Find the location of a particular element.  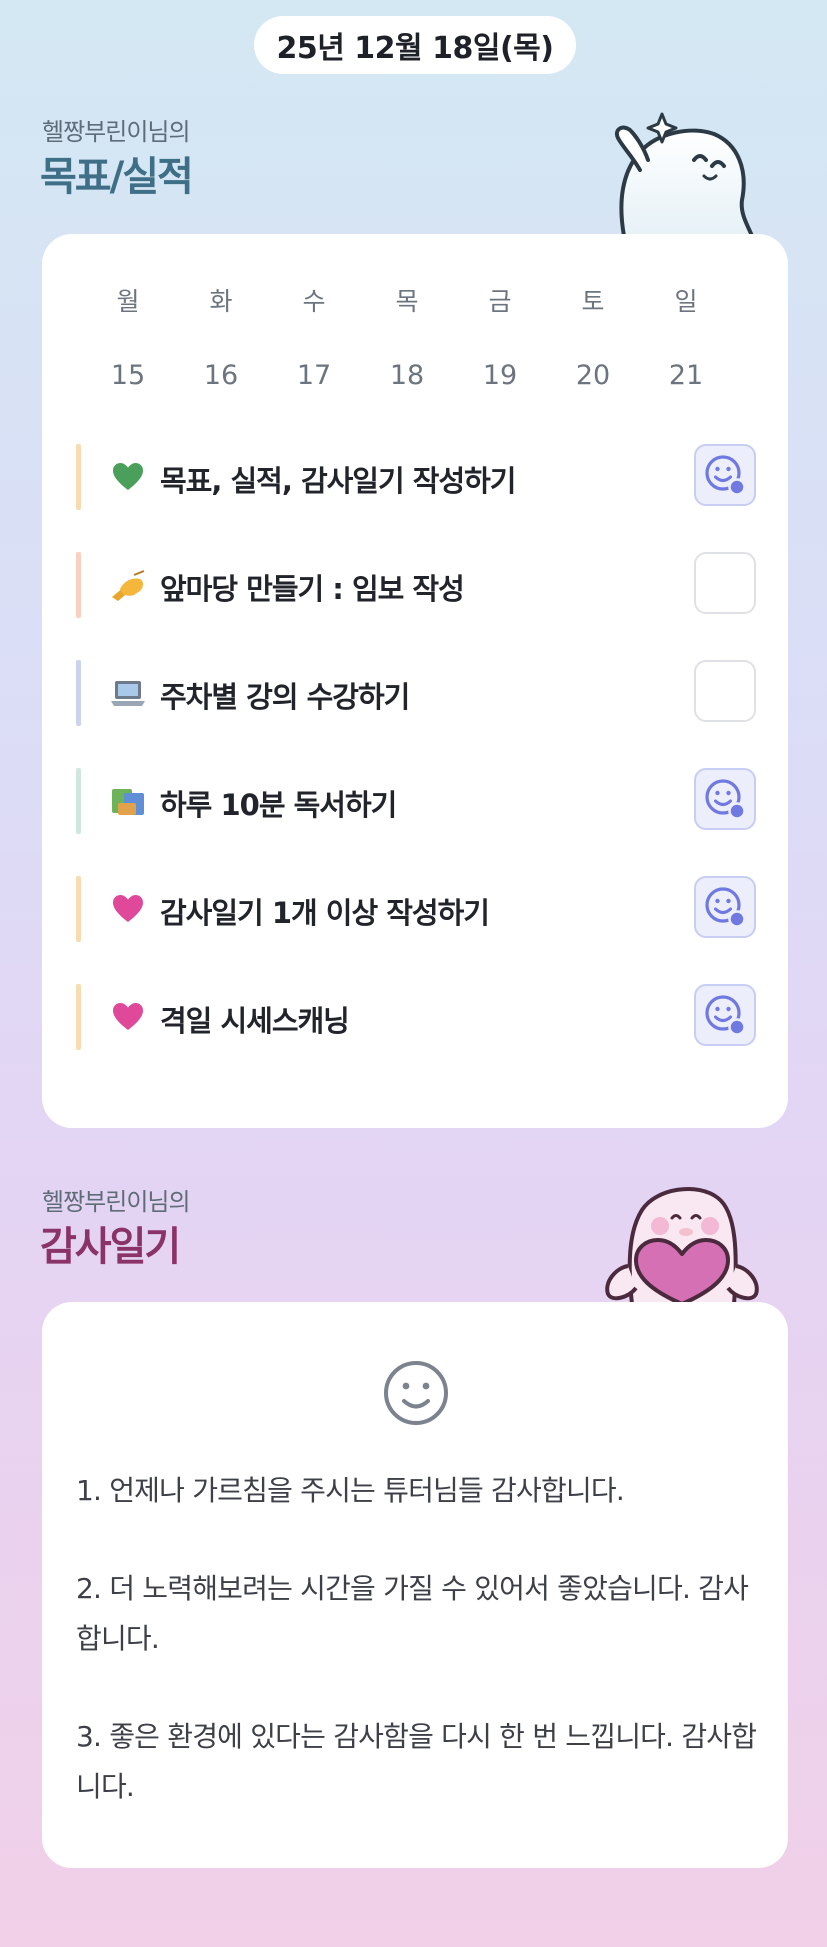

weekday-fri: 금 is located at coordinates (500, 300).